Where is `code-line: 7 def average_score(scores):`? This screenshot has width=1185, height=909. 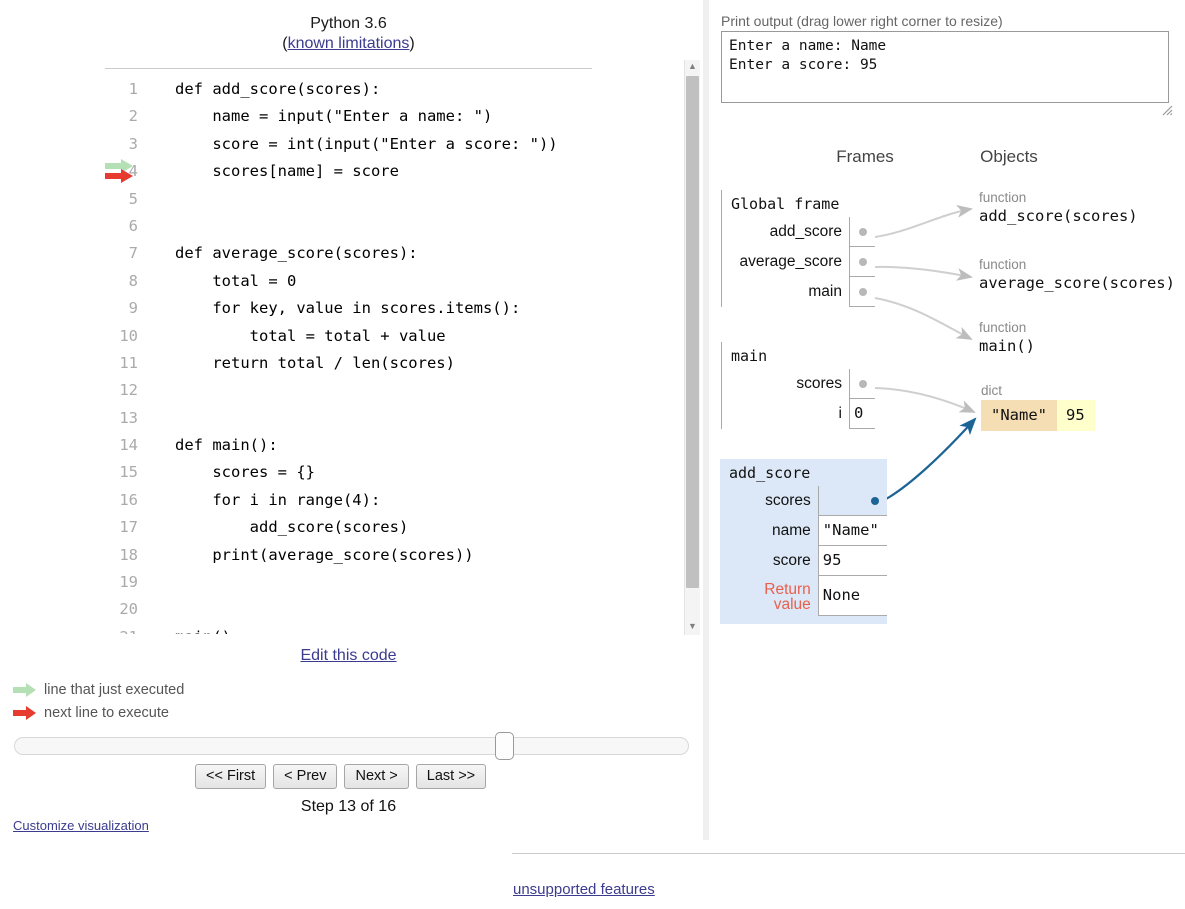 code-line: 7 def average_score(scores): is located at coordinates (390, 253).